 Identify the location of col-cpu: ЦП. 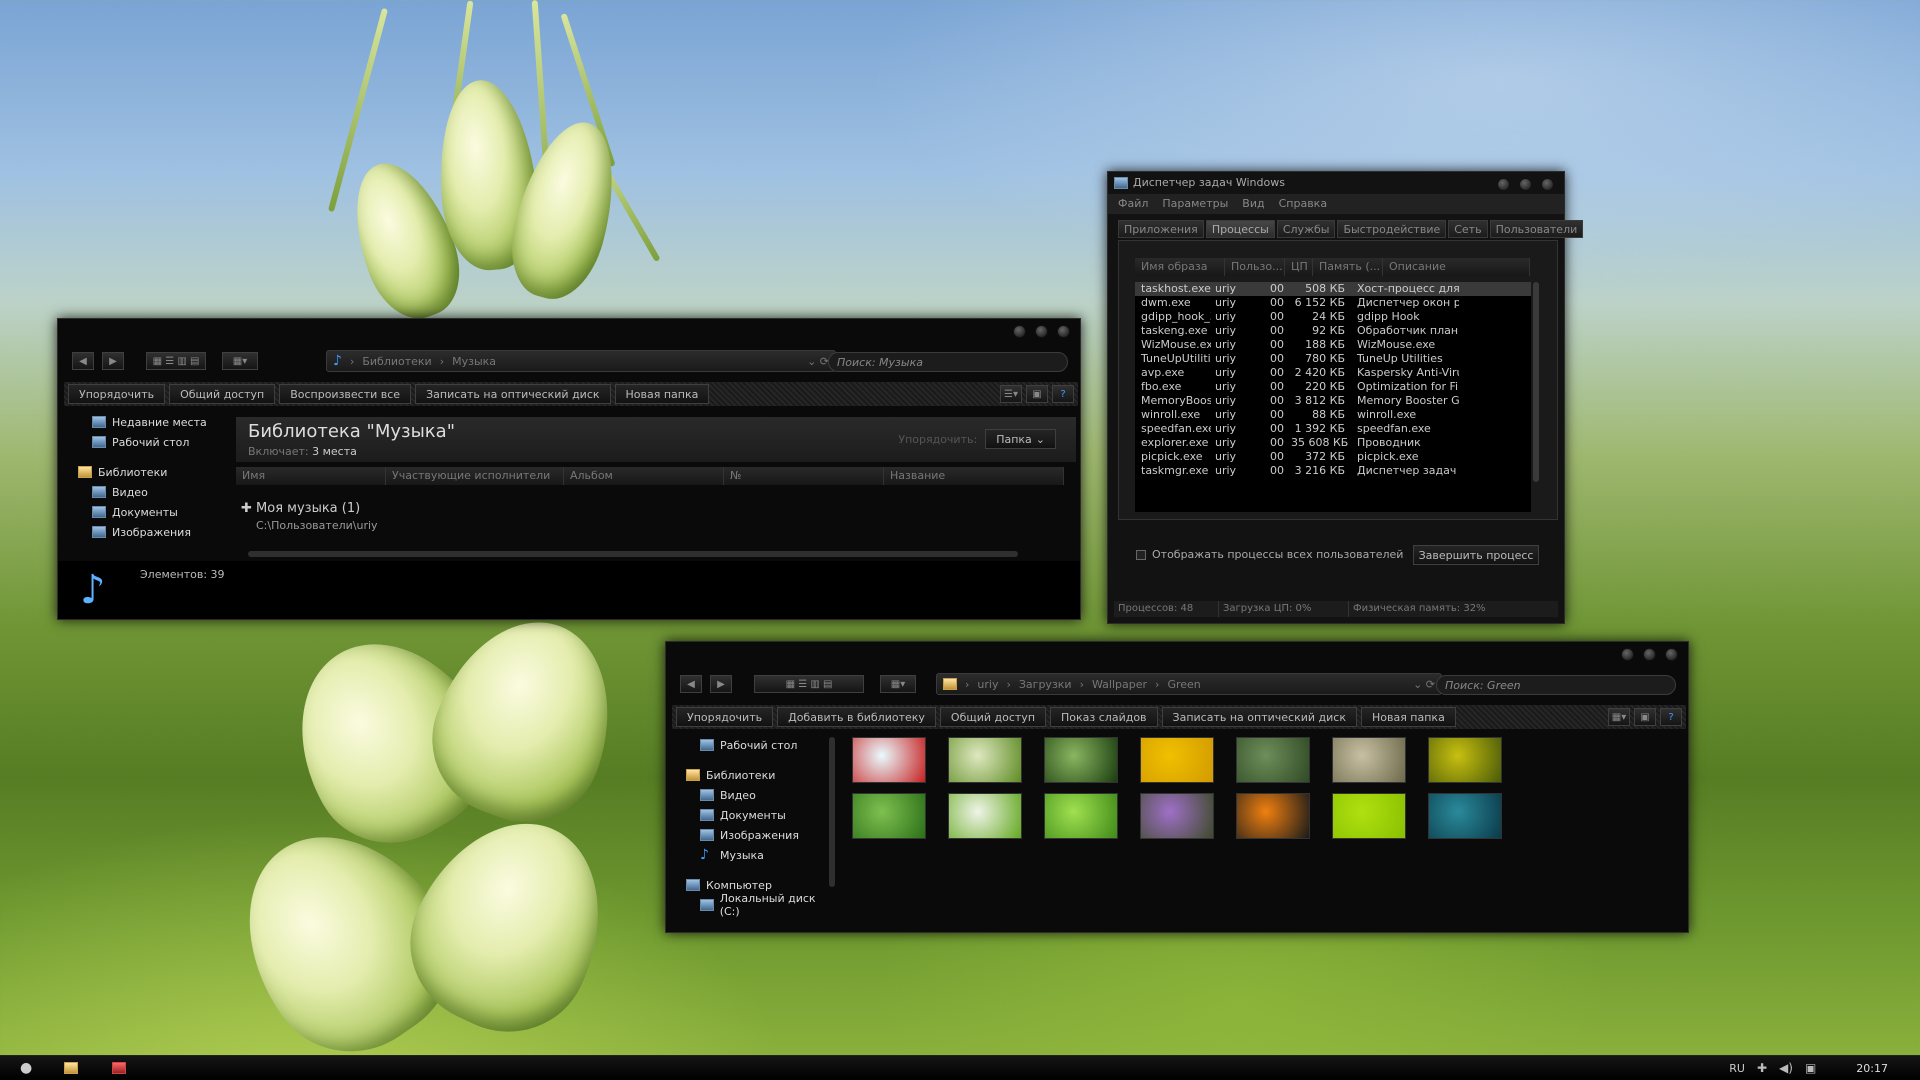
(1299, 267).